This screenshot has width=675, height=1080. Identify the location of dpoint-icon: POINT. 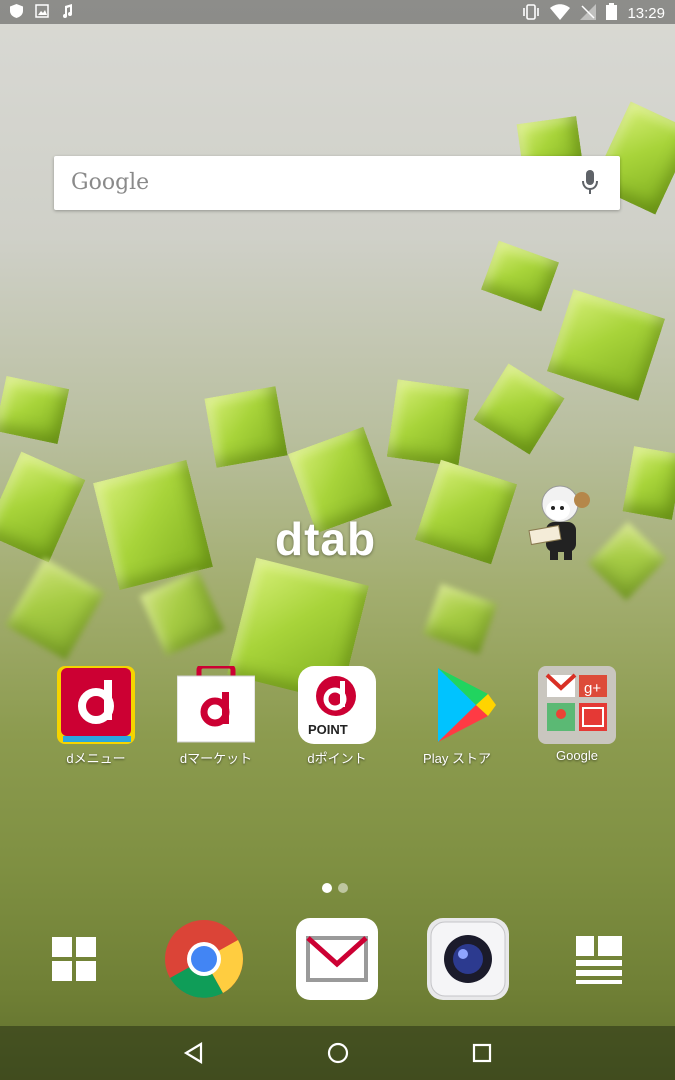
(337, 705).